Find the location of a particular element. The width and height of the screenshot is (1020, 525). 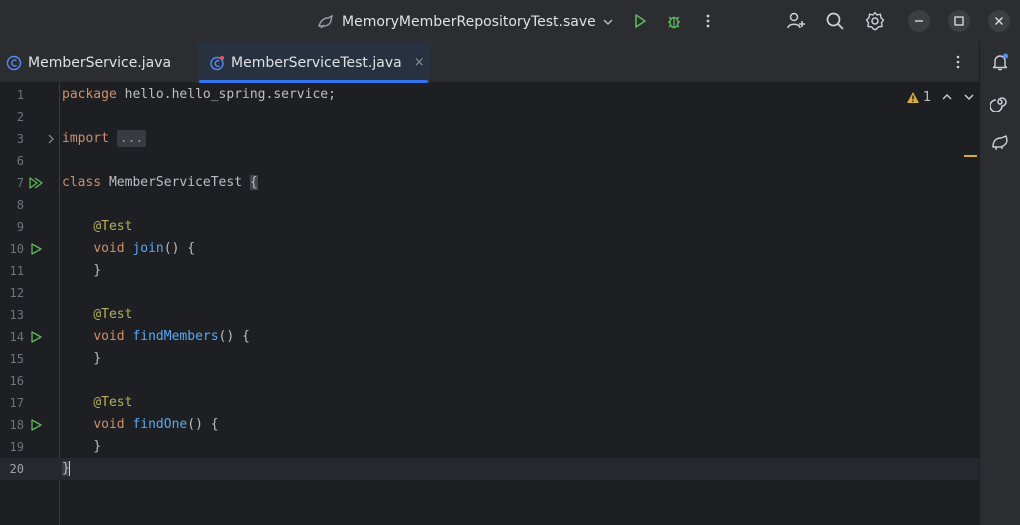

minimize-icon is located at coordinates (919, 21).